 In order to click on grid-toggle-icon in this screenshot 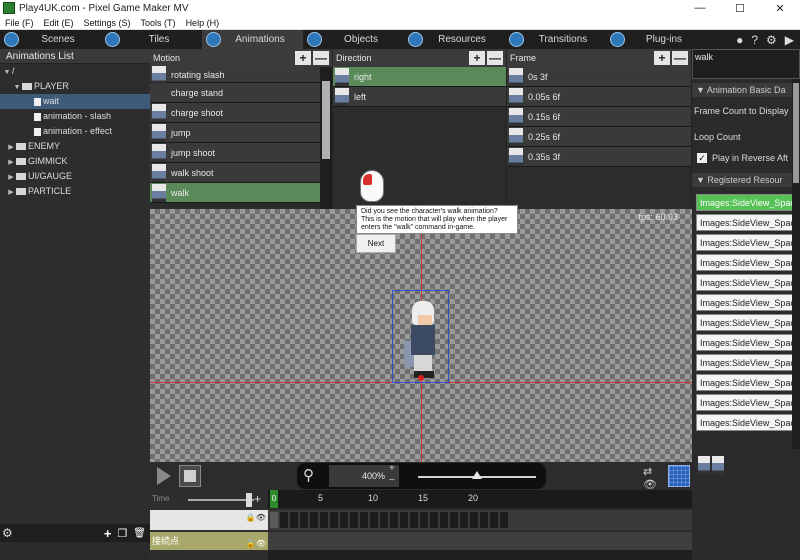, I will do `click(679, 476)`.